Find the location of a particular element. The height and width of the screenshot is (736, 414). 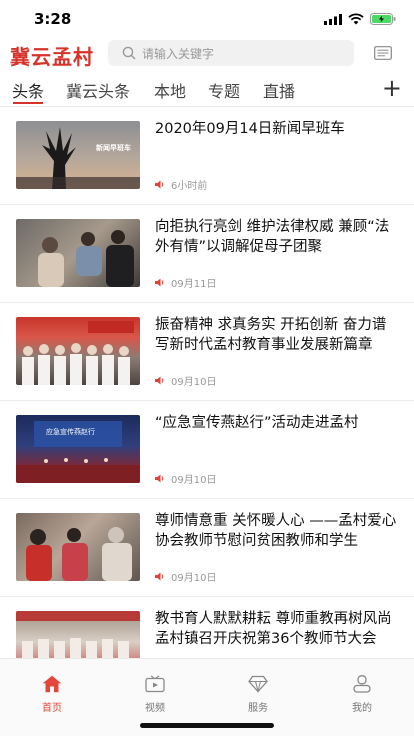

nav-video: 视频 is located at coordinates (155, 694).